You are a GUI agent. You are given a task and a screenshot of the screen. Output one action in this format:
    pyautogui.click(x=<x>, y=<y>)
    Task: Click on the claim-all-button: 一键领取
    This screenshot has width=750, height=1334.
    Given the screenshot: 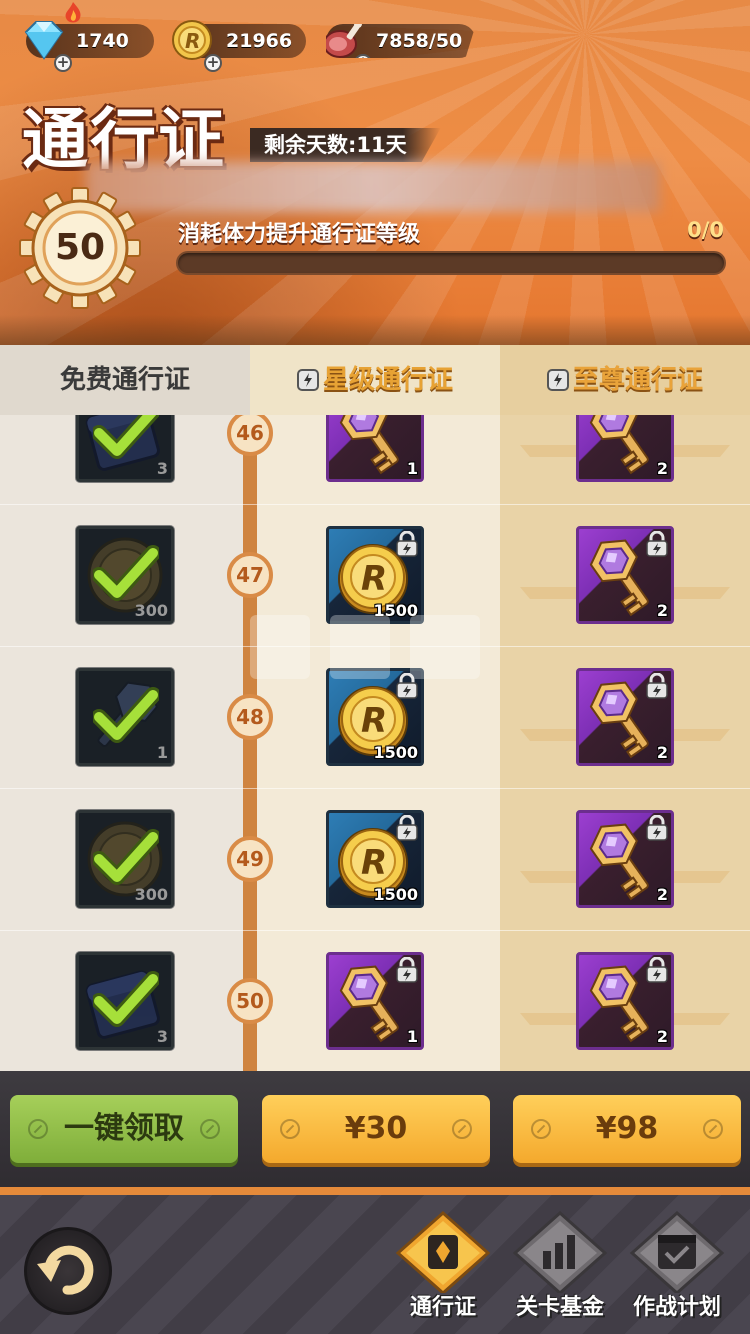 What is the action you would take?
    pyautogui.click(x=124, y=1129)
    